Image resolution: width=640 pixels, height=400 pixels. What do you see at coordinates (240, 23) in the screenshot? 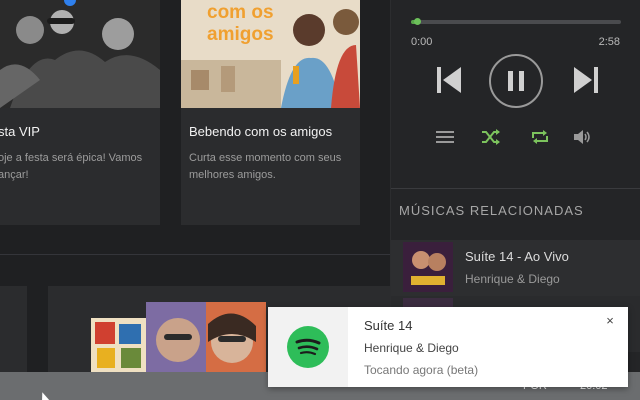
I see `card-overlay-text: com os amigos` at bounding box center [240, 23].